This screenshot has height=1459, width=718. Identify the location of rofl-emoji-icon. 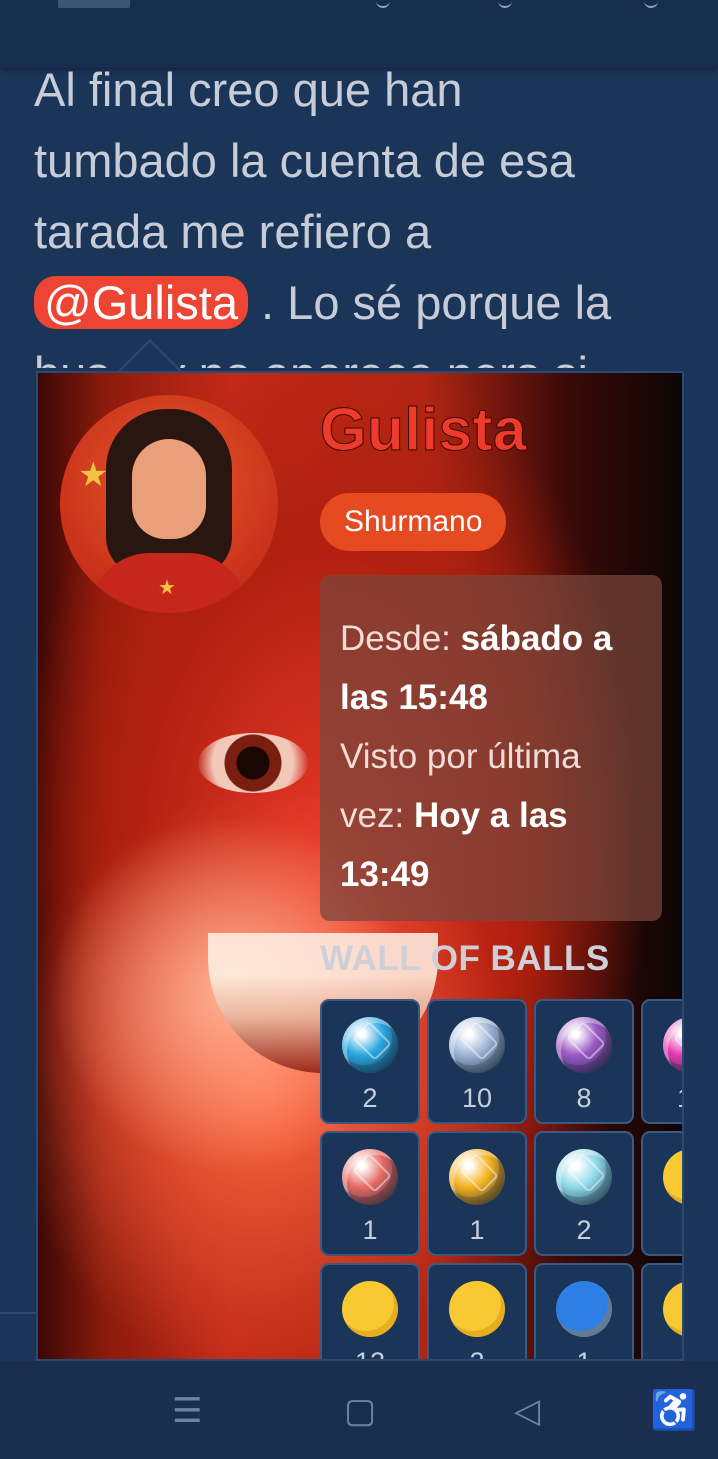
(370, 1309).